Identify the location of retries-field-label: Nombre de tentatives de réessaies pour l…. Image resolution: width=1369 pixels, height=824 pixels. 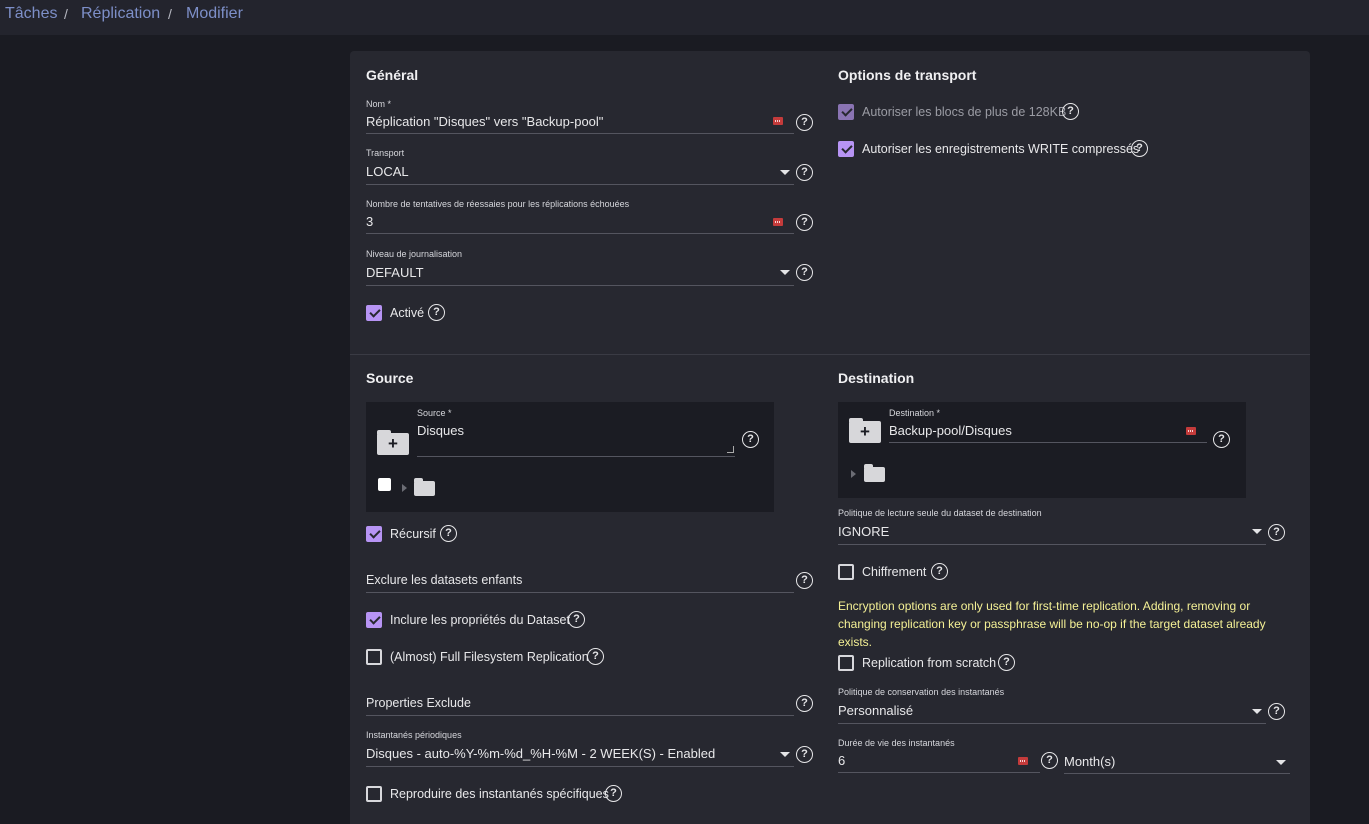
(498, 204).